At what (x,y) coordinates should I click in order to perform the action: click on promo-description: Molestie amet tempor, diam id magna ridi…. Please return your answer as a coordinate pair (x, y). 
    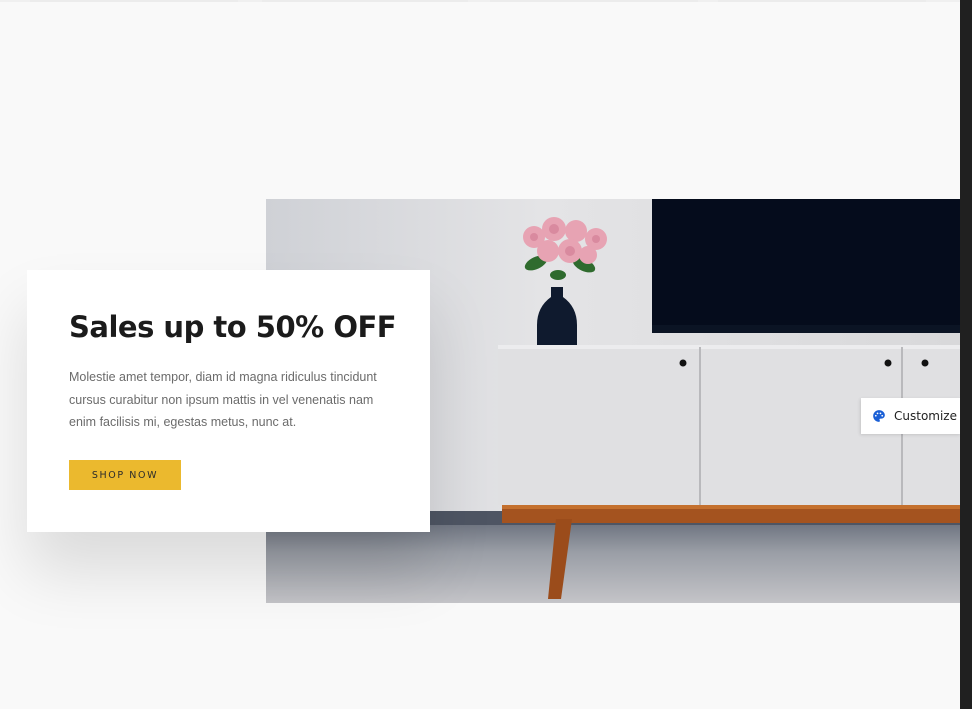
    Looking at the image, I should click on (223, 399).